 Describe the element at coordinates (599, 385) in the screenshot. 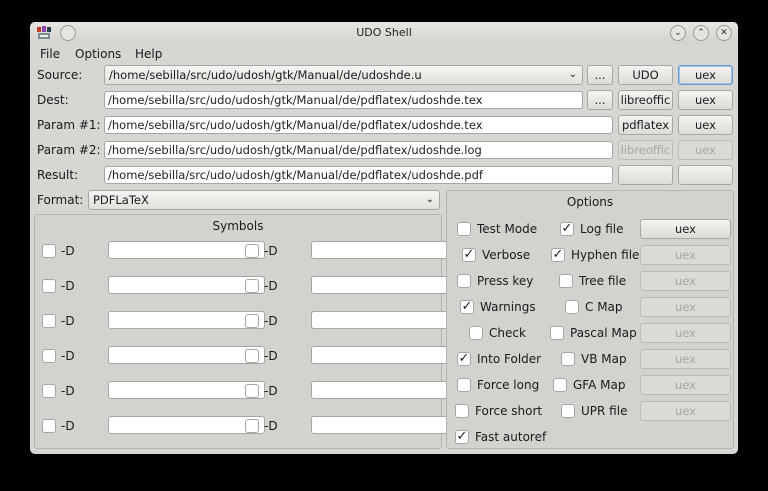

I see `option-label: GFA Map` at that location.